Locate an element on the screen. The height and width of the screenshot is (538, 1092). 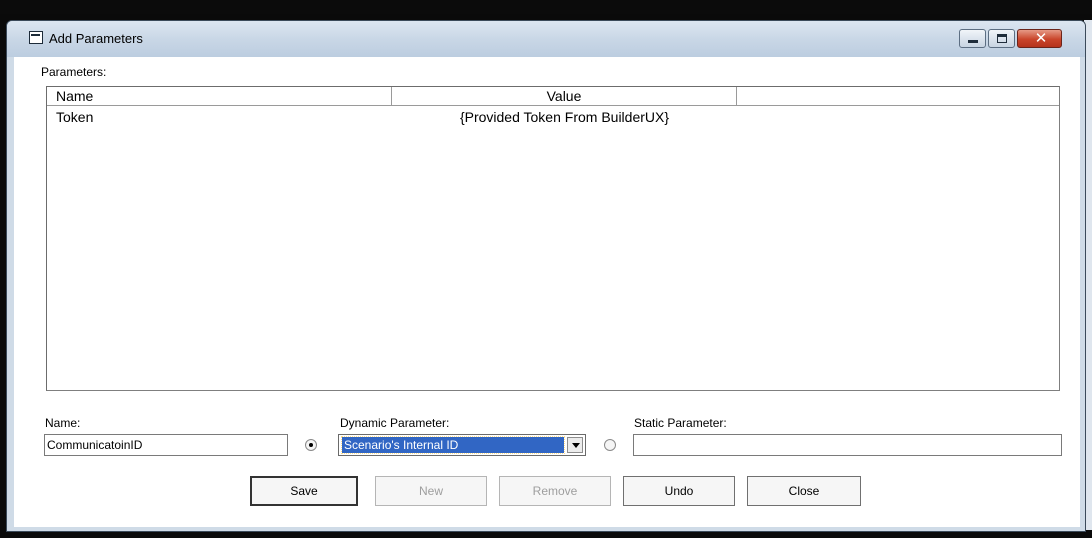
chevron-down-icon is located at coordinates (575, 445).